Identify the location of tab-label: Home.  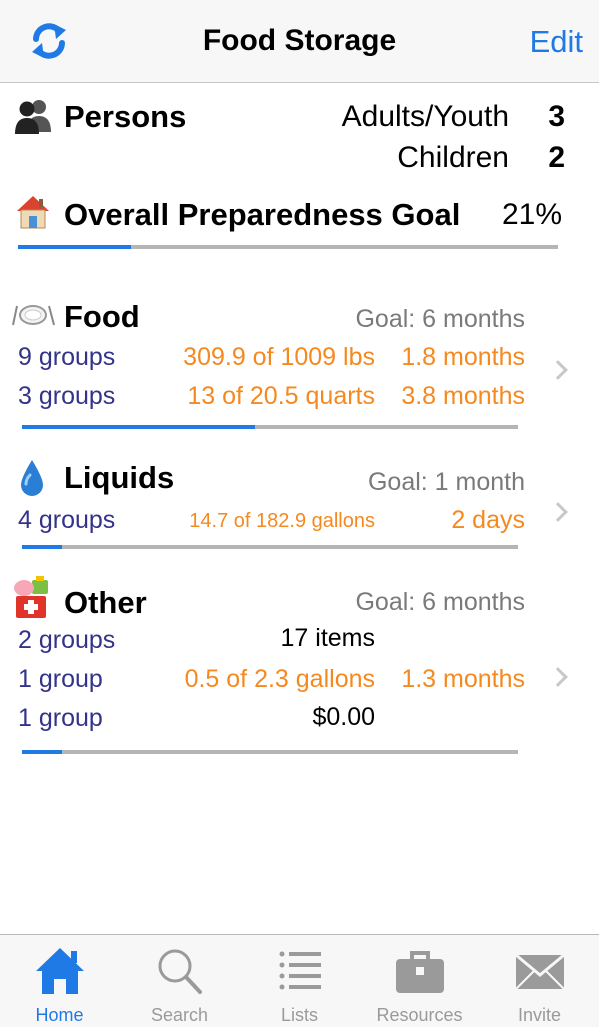
(59, 1015).